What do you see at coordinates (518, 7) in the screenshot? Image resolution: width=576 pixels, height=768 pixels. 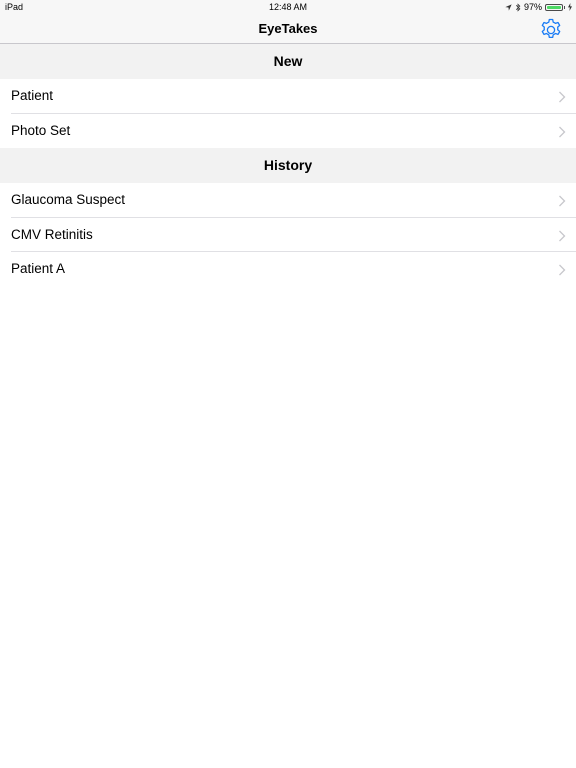 I see `bluetooth-icon` at bounding box center [518, 7].